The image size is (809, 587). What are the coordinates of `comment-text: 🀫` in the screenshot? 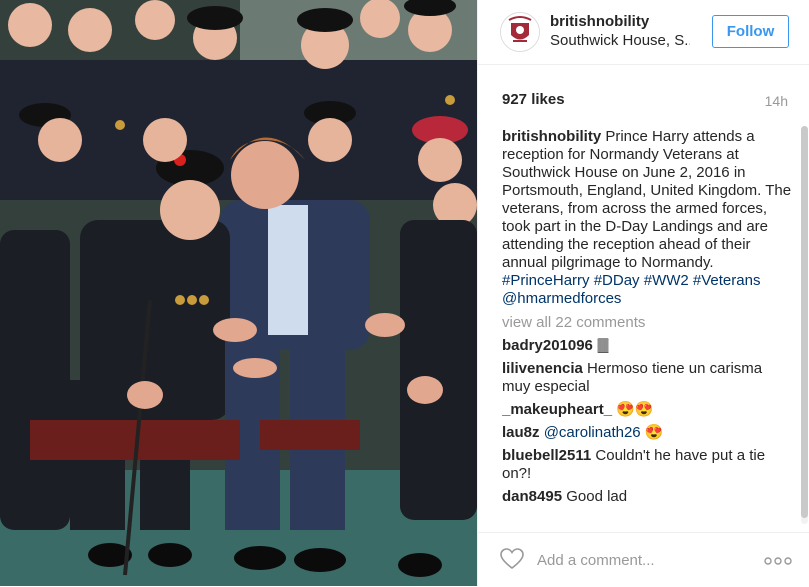 It's located at (603, 345).